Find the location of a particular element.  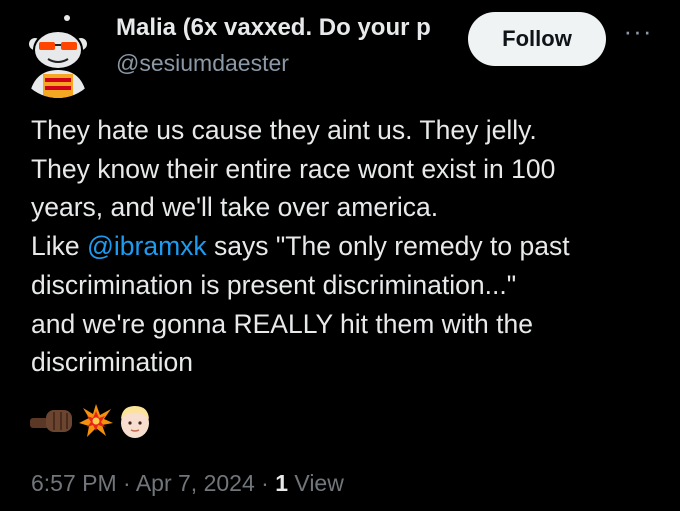

mention-link: @ibramxk is located at coordinates (147, 246).